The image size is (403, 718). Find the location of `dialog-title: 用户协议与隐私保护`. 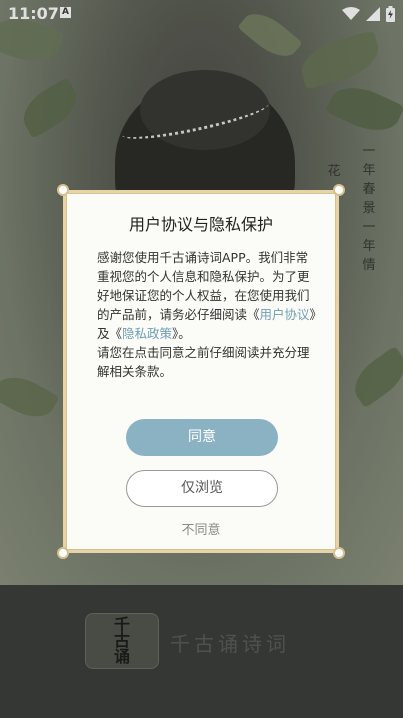

dialog-title: 用户协议与隐私保护 is located at coordinates (200, 224).